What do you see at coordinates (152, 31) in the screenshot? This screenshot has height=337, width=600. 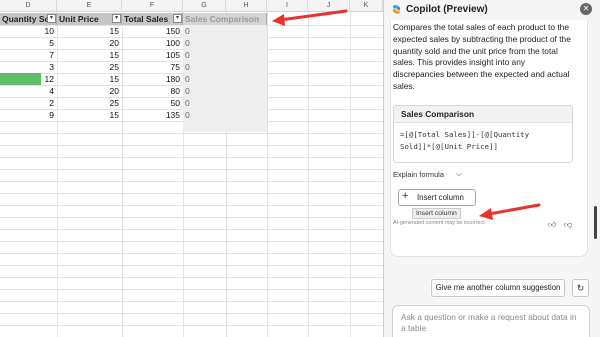 I see `cell-total-sales: 150` at bounding box center [152, 31].